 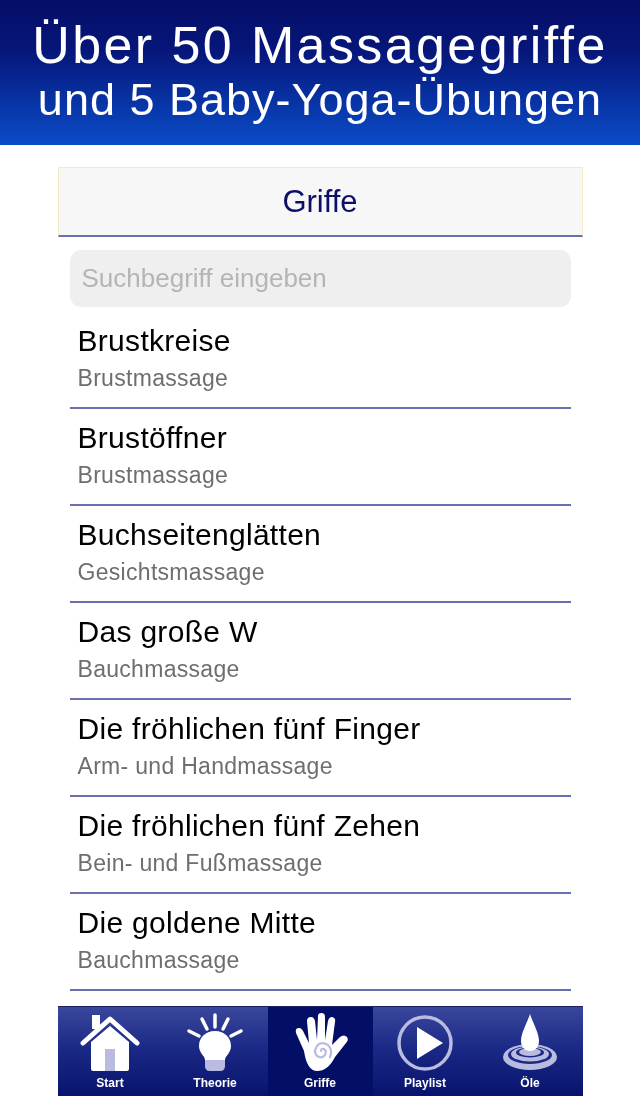 I want to click on item-title: Die goldene Mitte, so click(x=197, y=923).